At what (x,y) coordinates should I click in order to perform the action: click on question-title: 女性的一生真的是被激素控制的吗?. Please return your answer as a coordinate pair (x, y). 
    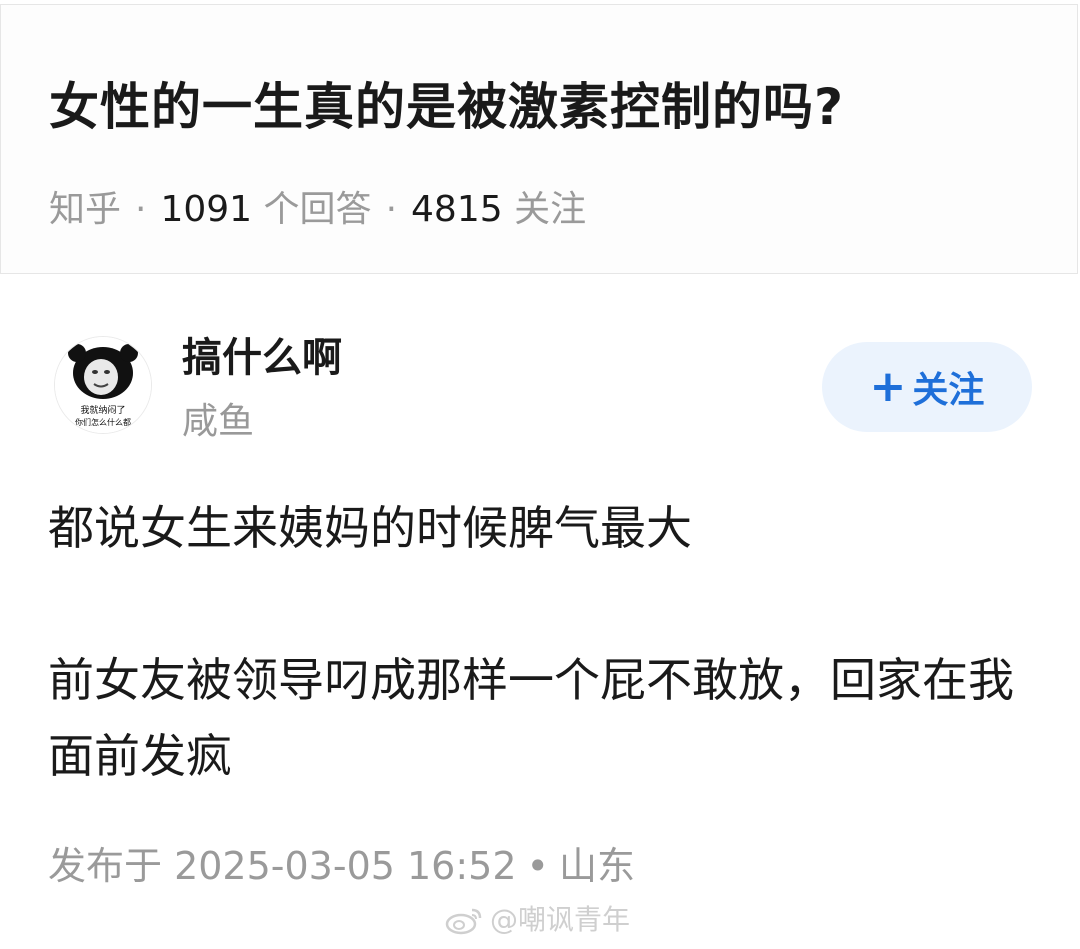
    Looking at the image, I should click on (446, 107).